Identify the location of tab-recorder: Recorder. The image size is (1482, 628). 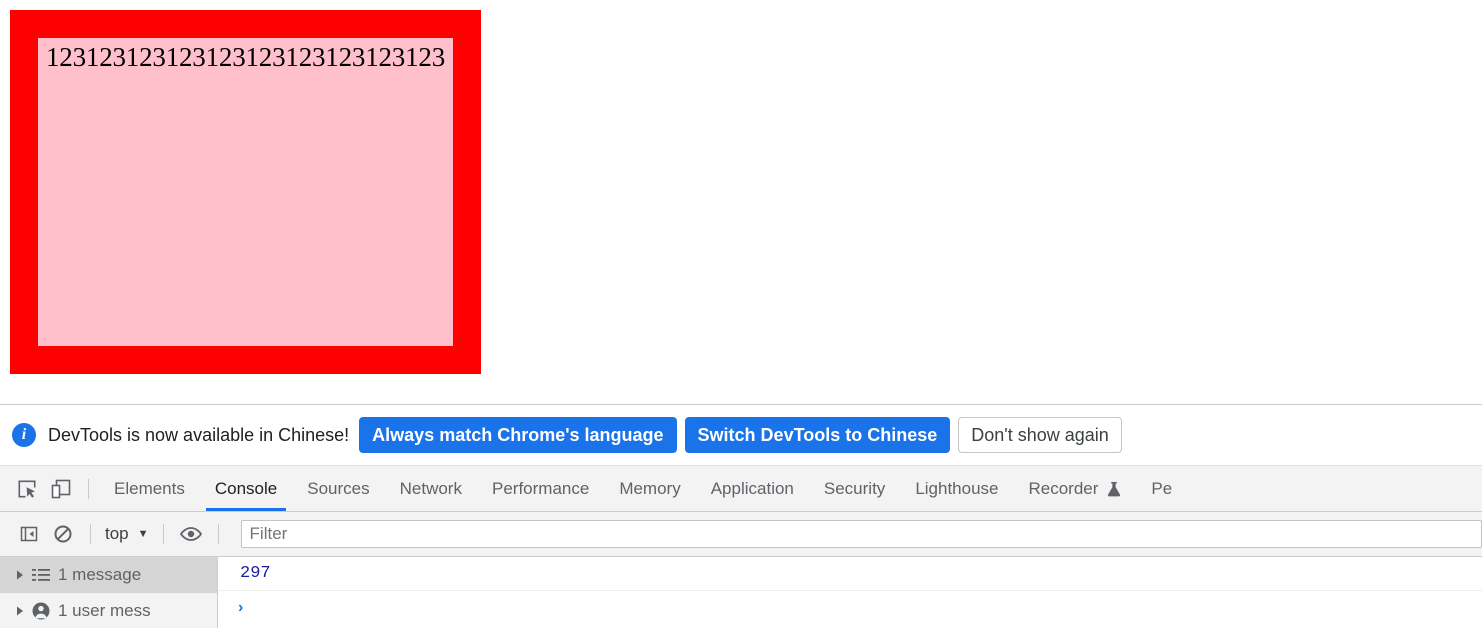
(1075, 488).